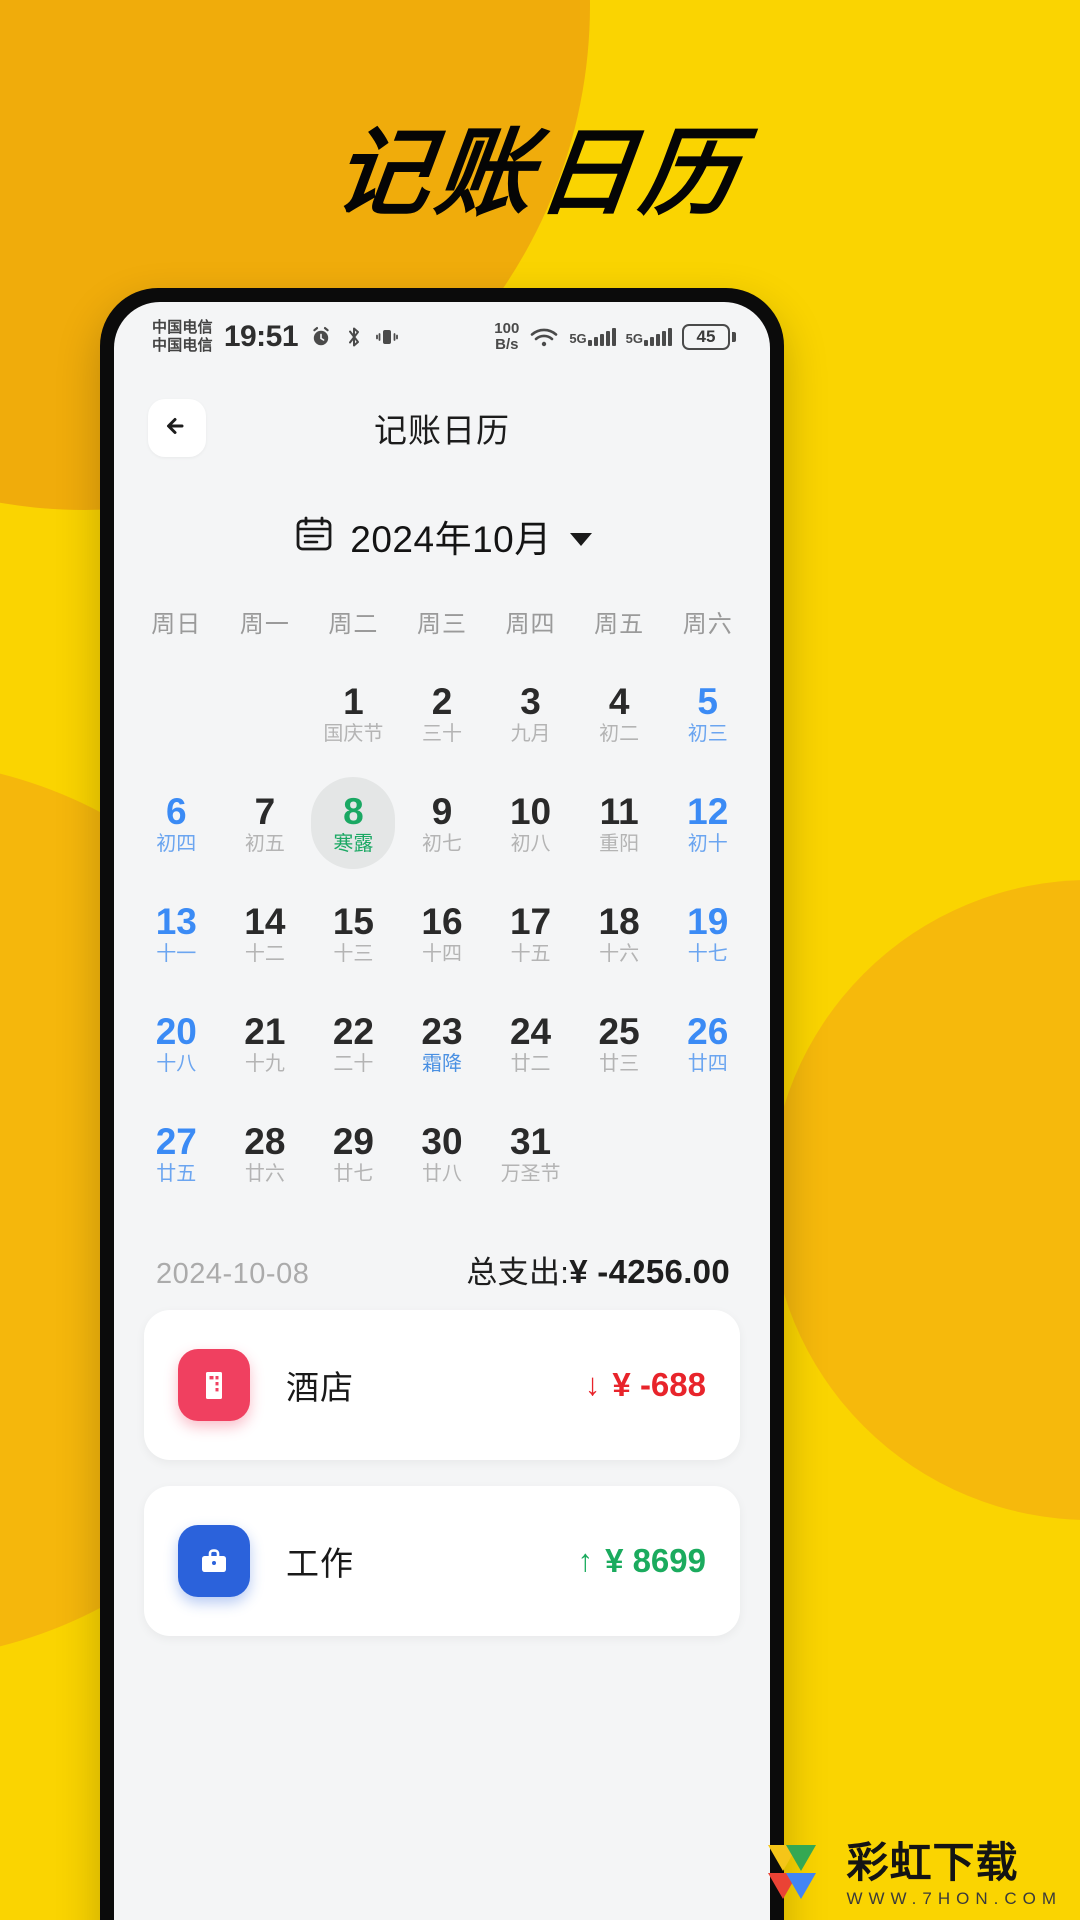 The height and width of the screenshot is (1920, 1080). I want to click on calendar-week-row: 27 廿五 28 廿六 29 廿七 30 廿八 31 万圣节, so click(442, 1153).